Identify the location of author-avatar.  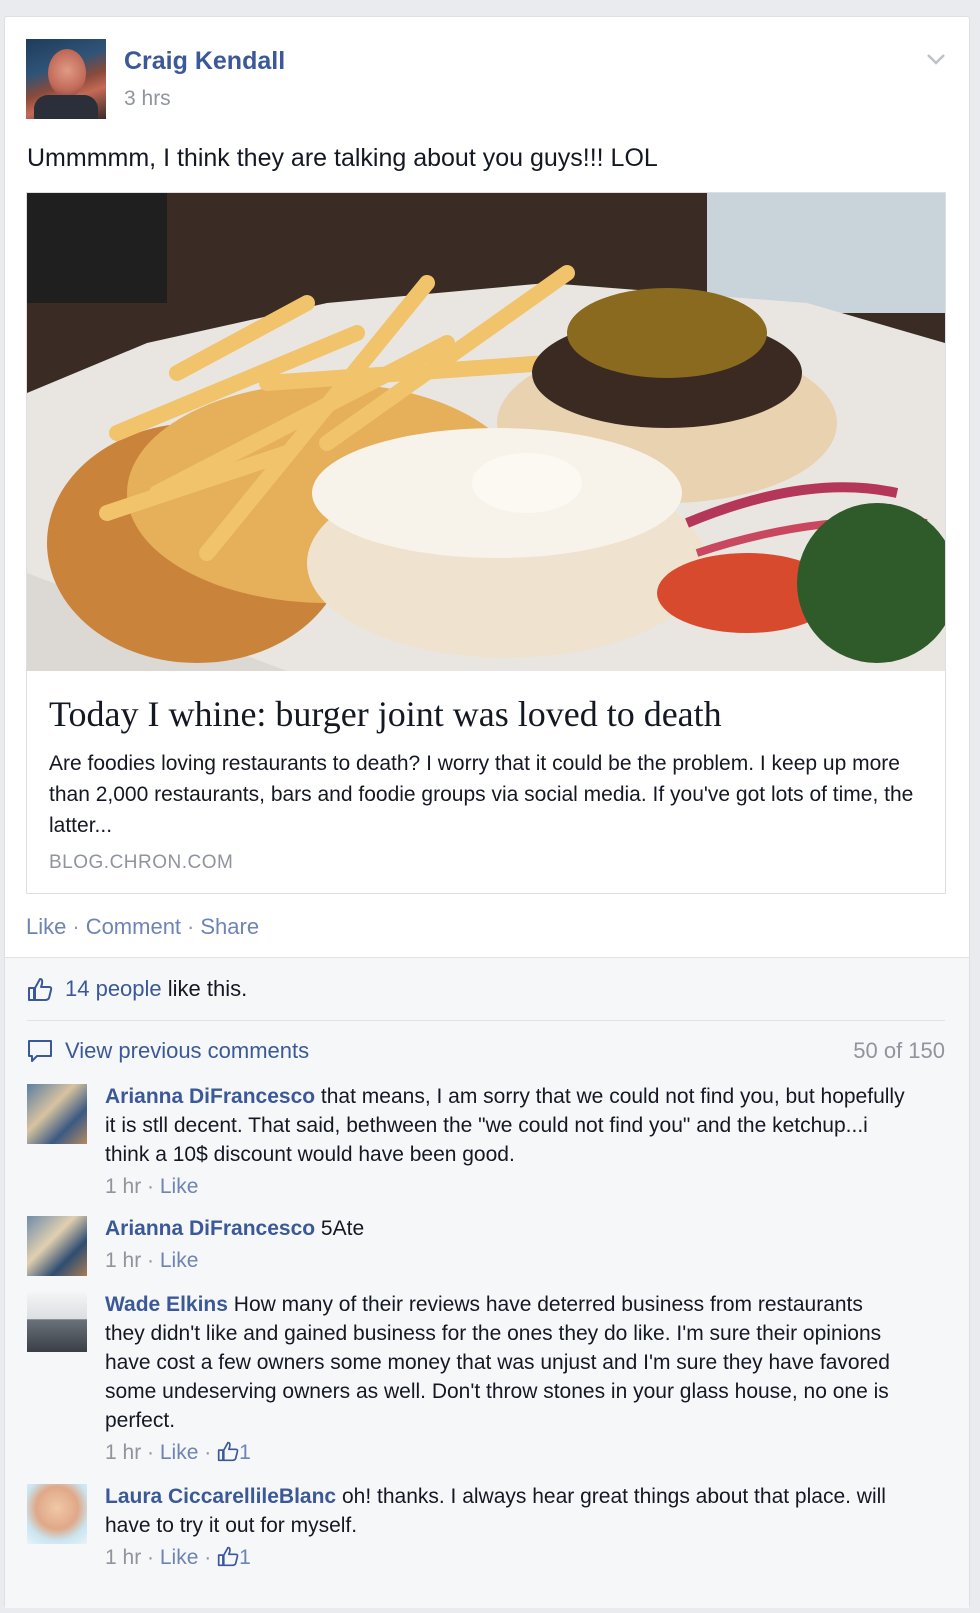
(66, 79).